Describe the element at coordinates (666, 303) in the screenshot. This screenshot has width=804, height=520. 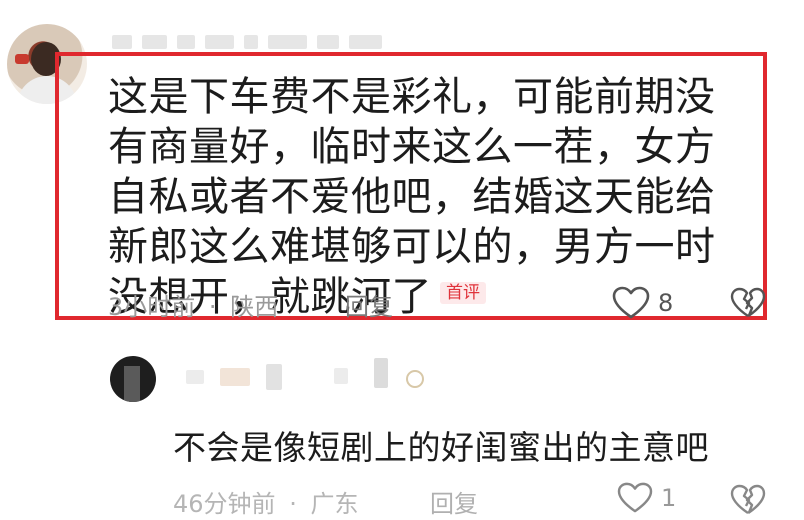
I see `like-count: 8` at that location.